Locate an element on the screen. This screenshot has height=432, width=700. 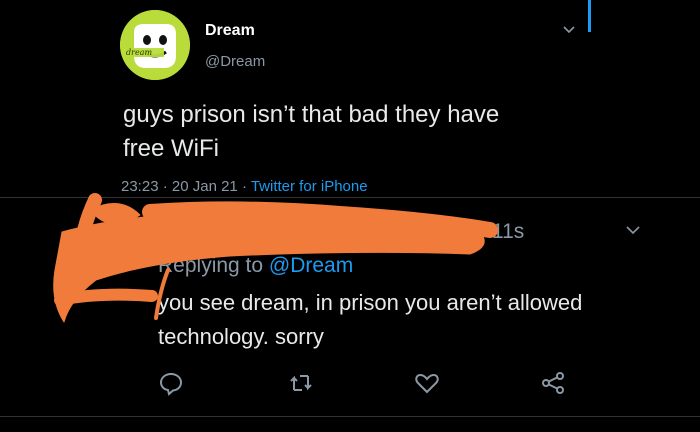
author-handle: @Dream is located at coordinates (235, 61).